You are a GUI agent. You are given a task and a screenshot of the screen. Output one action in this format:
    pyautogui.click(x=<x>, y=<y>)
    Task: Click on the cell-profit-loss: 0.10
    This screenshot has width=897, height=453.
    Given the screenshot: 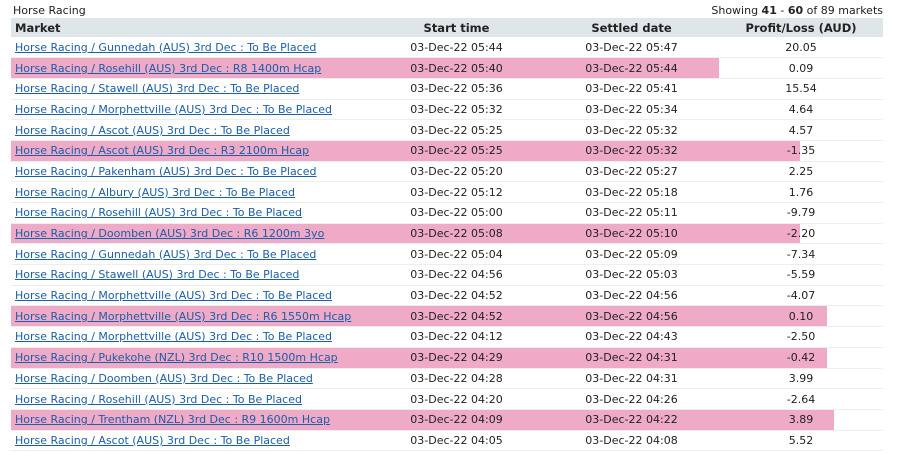 What is the action you would take?
    pyautogui.click(x=801, y=316)
    